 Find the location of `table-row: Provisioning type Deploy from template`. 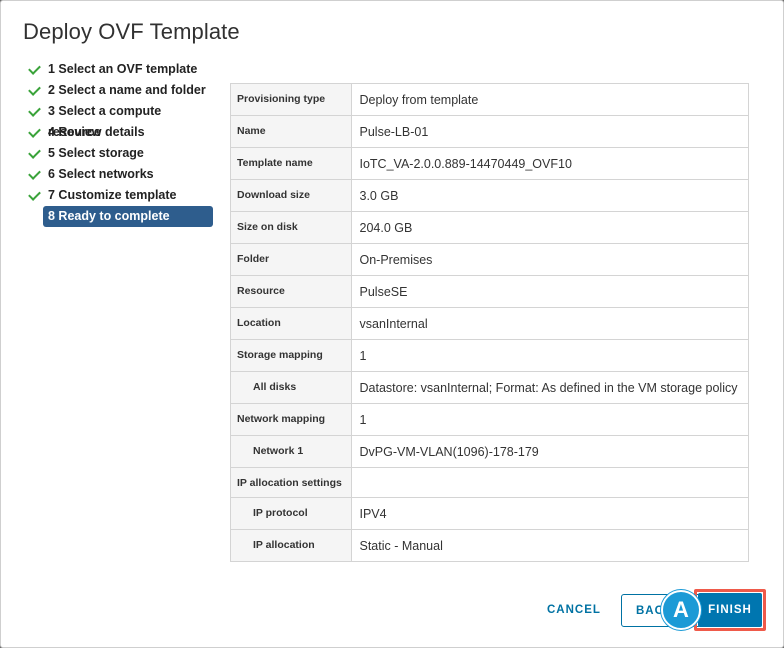

table-row: Provisioning type Deploy from template is located at coordinates (489, 100).